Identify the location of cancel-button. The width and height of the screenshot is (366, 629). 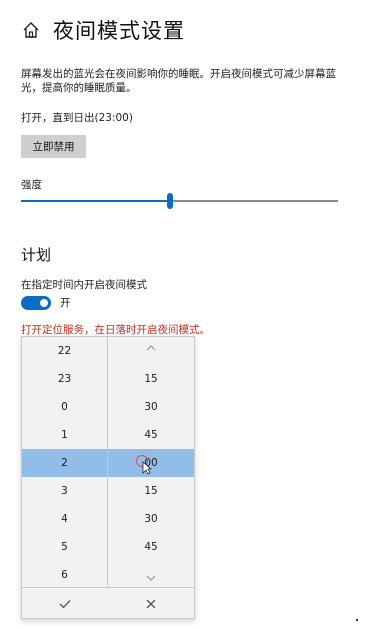
(150, 603).